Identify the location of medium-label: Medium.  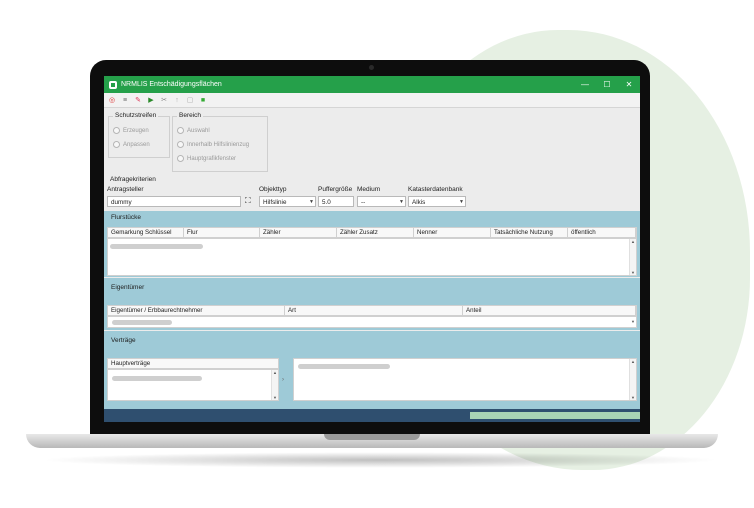
(369, 189).